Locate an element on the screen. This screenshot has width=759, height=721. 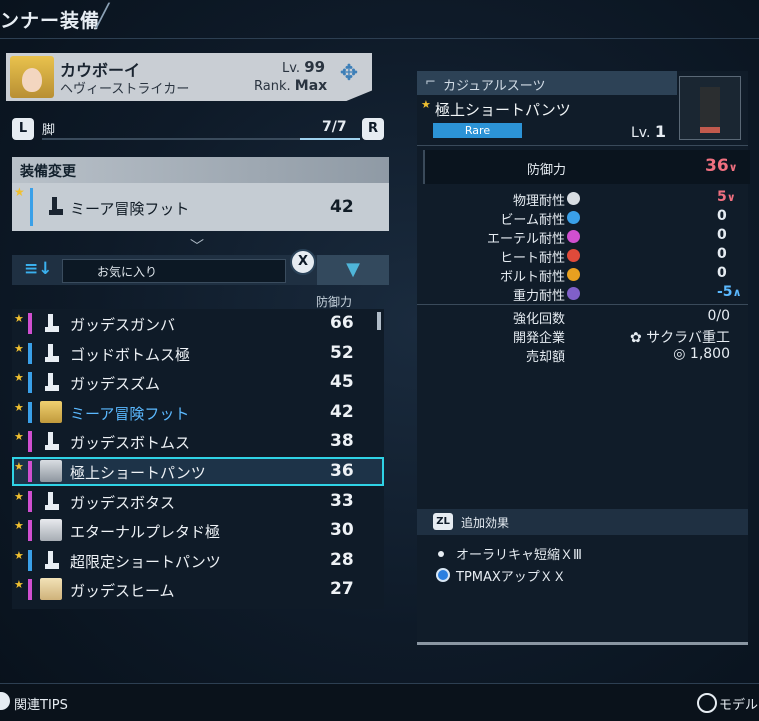
stat-label: 重力耐性 is located at coordinates (538, 296).